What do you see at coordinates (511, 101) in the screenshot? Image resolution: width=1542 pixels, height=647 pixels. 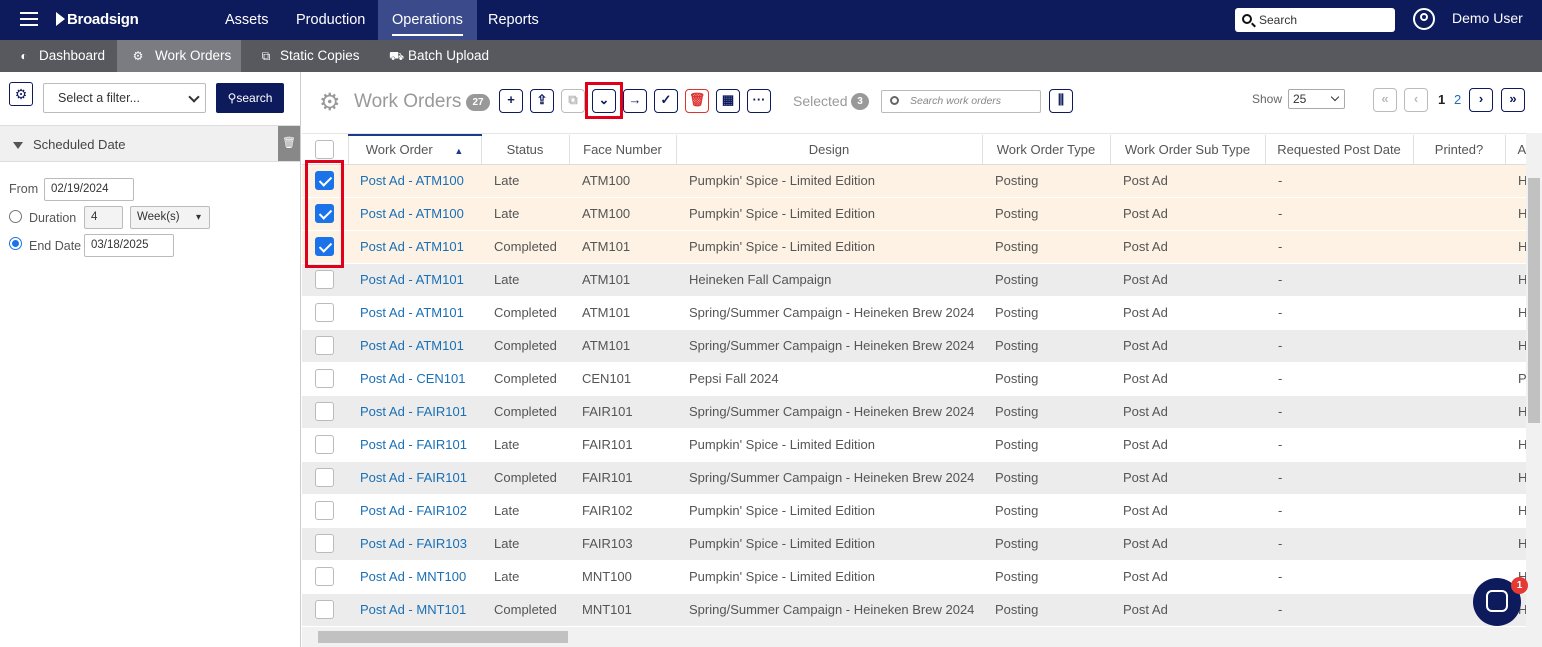 I see `add-icon: +` at bounding box center [511, 101].